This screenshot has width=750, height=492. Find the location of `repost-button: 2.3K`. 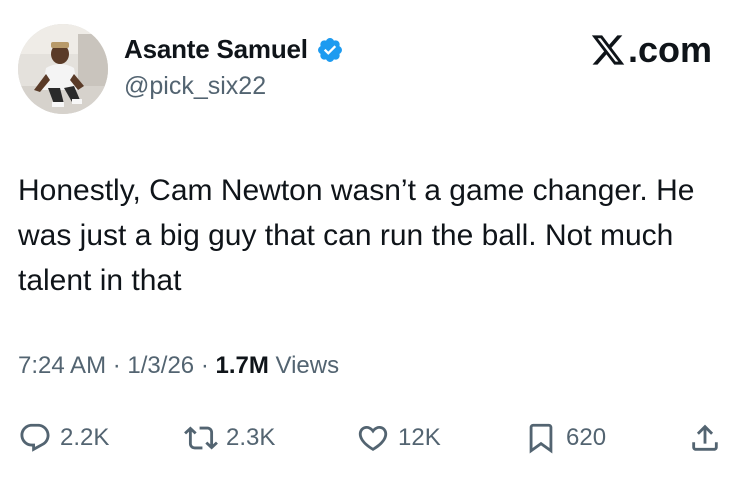

repost-button: 2.3K is located at coordinates (229, 438).